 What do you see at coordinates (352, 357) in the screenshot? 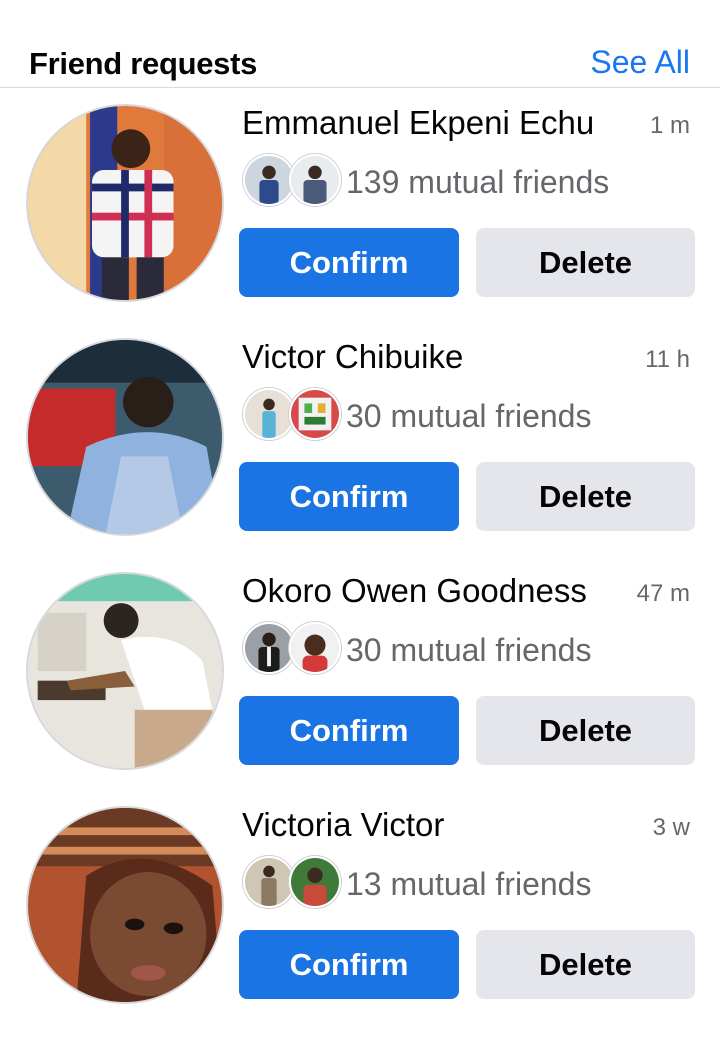
I see `requester-name: Victor Chibuike` at bounding box center [352, 357].